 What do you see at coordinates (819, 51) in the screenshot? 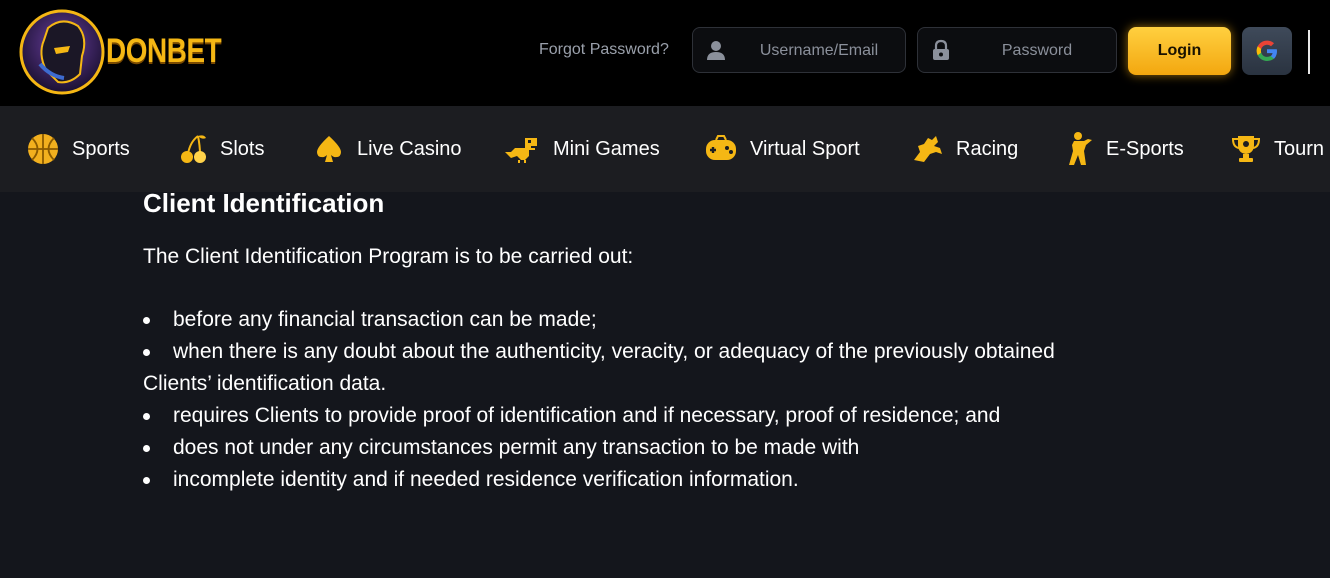
I see `username-input` at bounding box center [819, 51].